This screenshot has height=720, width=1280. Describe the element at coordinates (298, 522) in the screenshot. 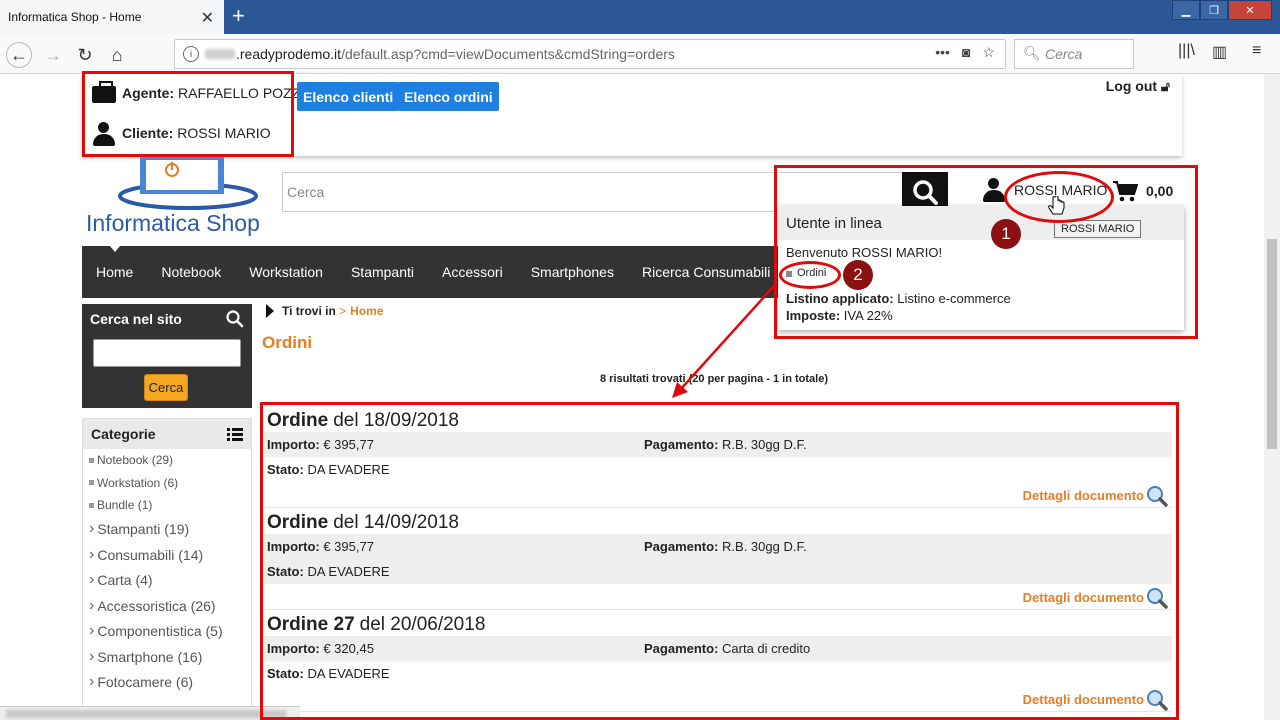

I see `order-title-bold: Ordine` at that location.